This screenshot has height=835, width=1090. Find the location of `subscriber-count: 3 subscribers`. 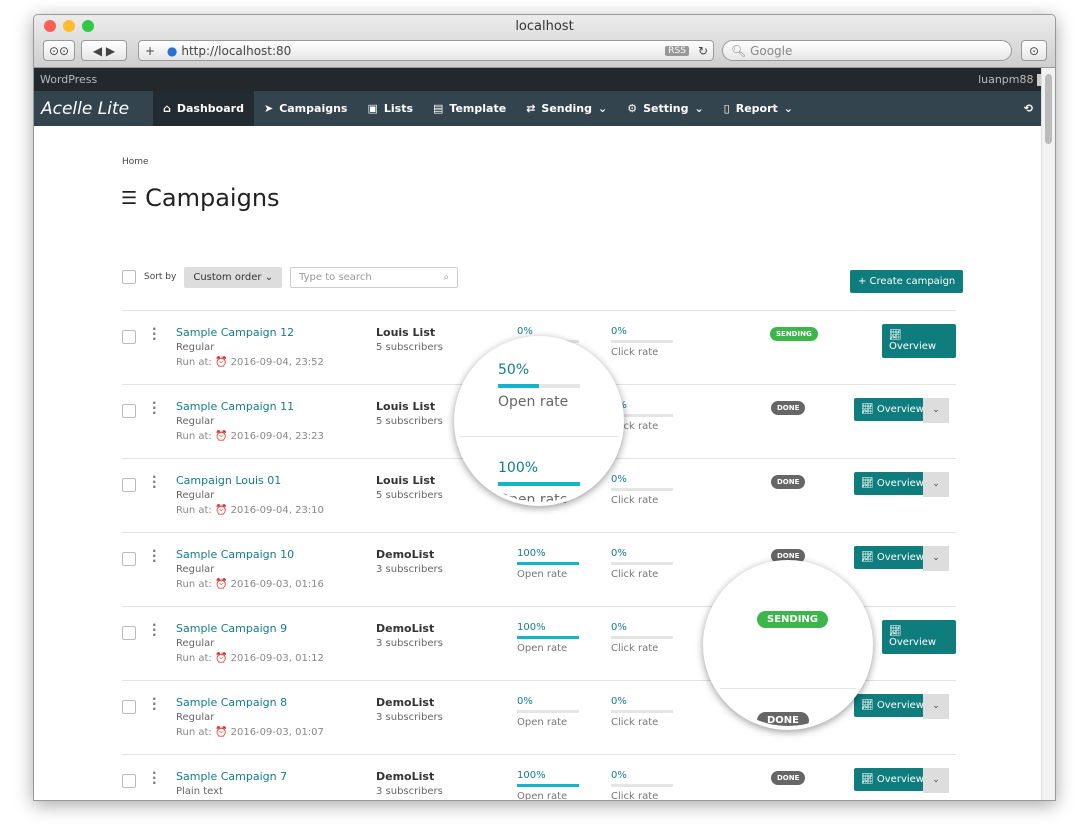

subscriber-count: 3 subscribers is located at coordinates (409, 643).